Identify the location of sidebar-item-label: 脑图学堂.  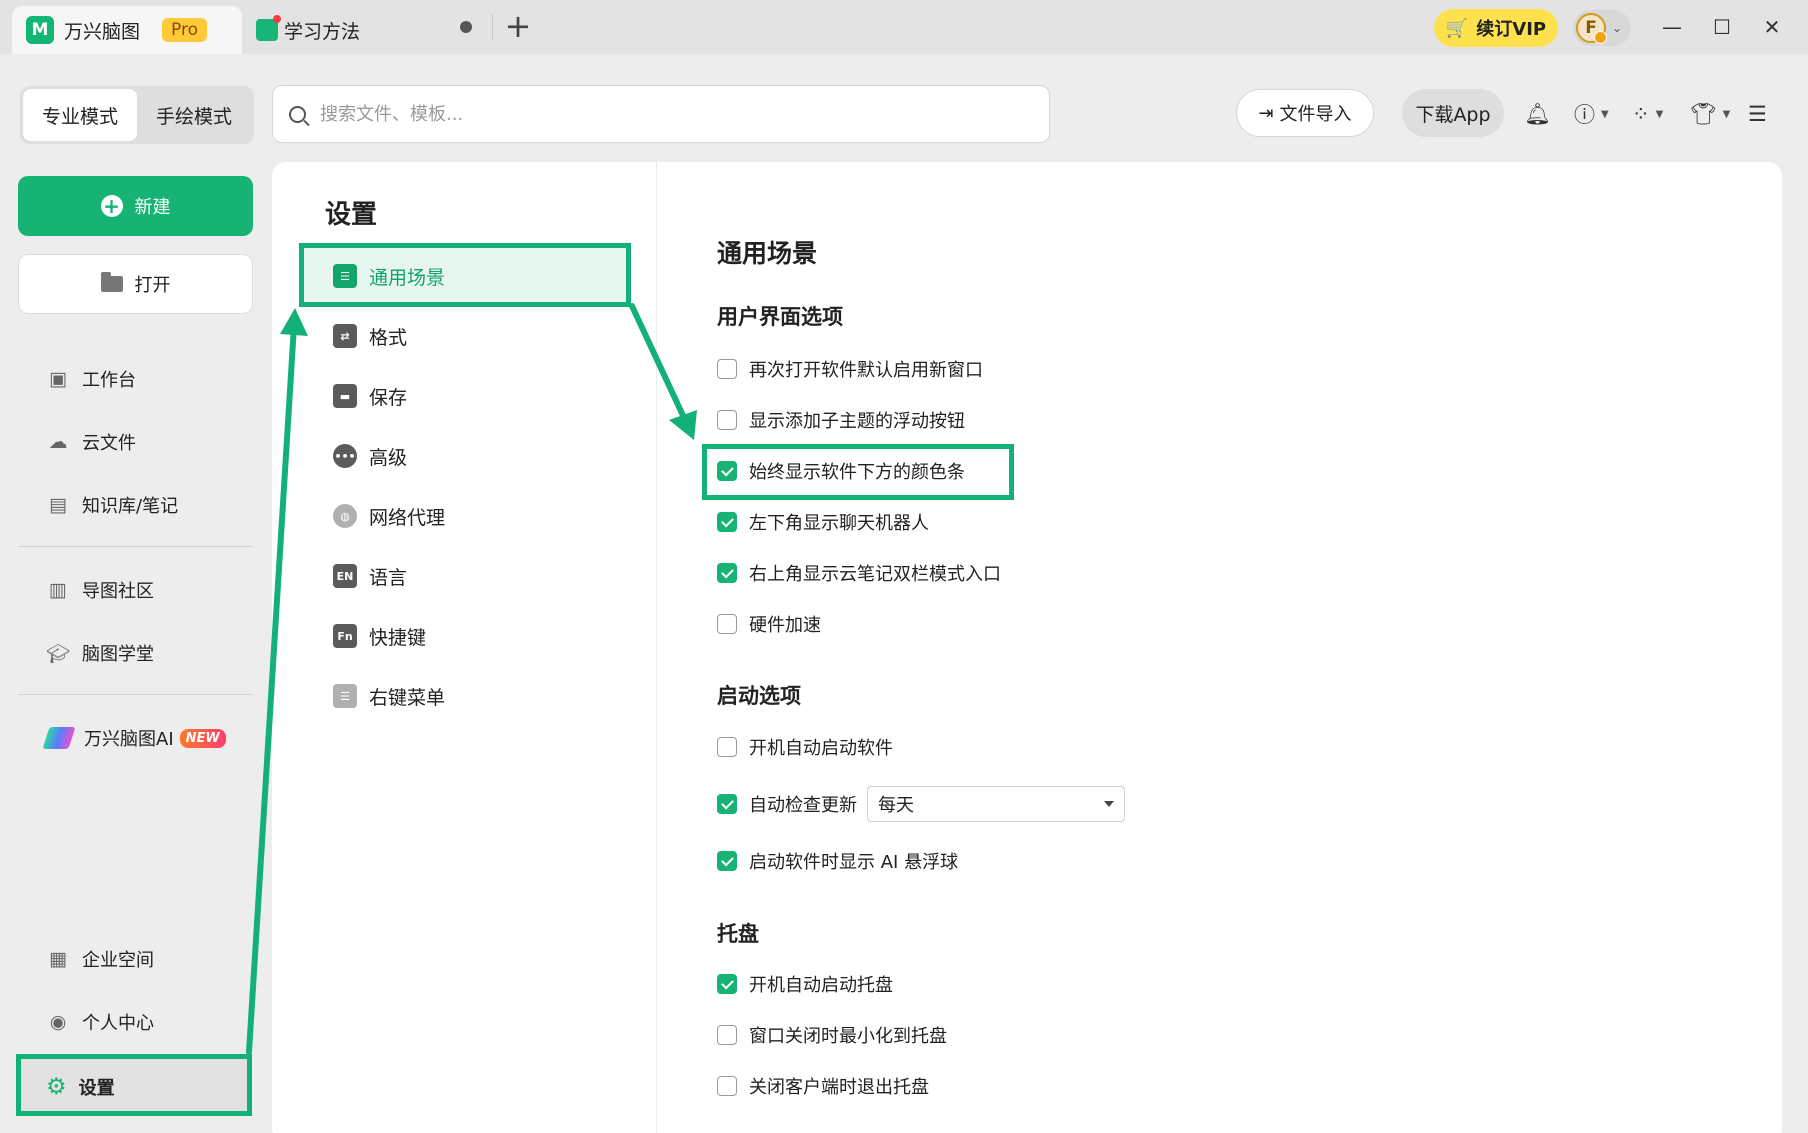
(118, 654).